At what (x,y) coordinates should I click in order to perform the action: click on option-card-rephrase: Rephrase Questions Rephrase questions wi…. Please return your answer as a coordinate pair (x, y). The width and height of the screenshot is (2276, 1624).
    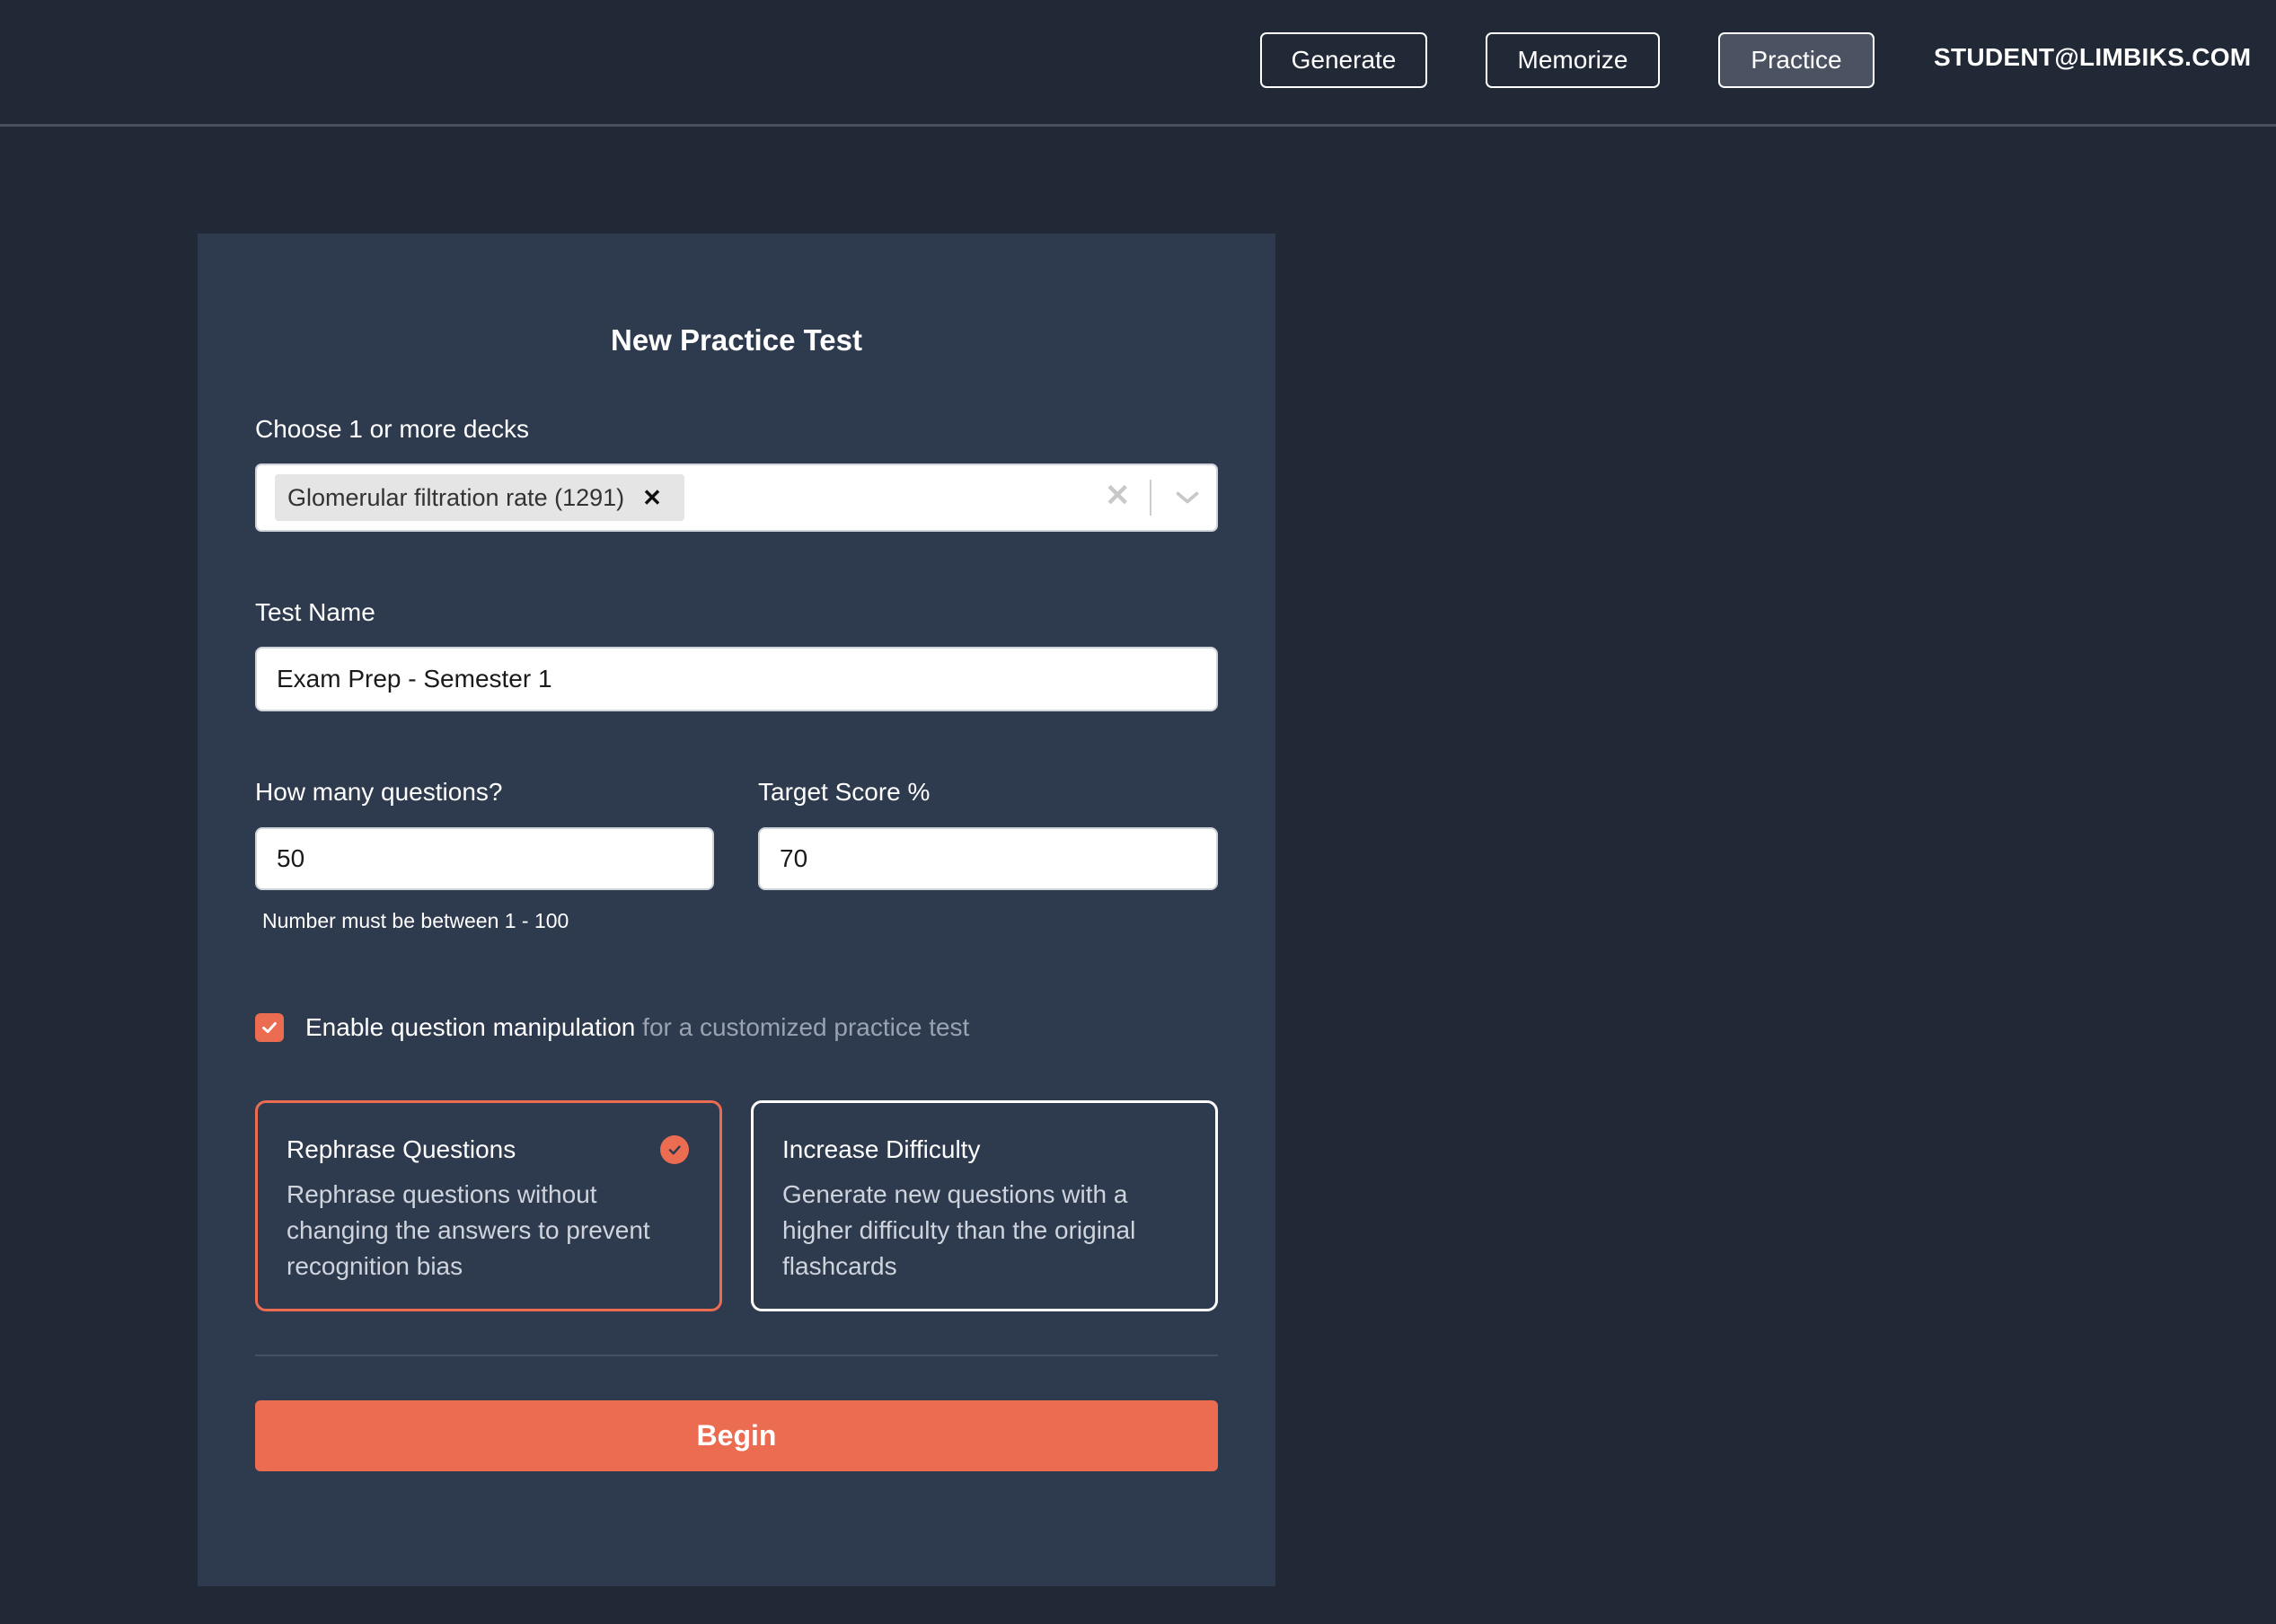
    Looking at the image, I should click on (488, 1205).